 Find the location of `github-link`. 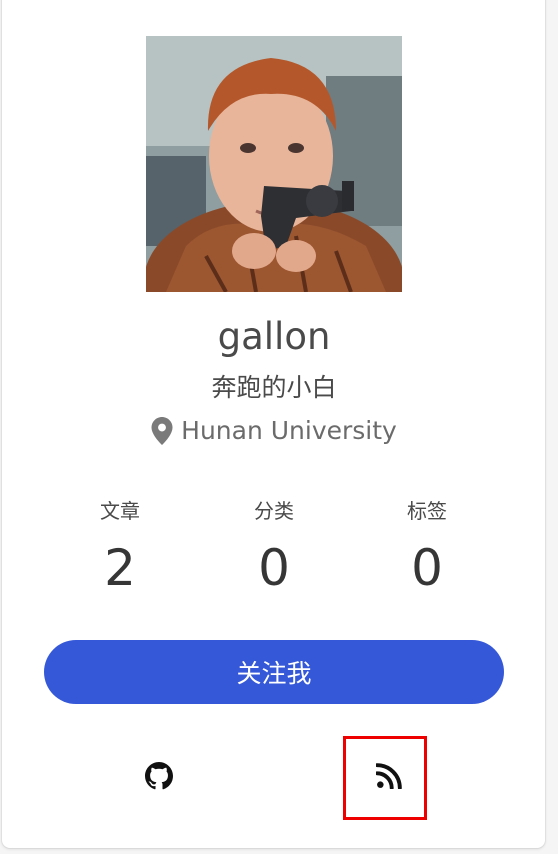

github-link is located at coordinates (159, 776).